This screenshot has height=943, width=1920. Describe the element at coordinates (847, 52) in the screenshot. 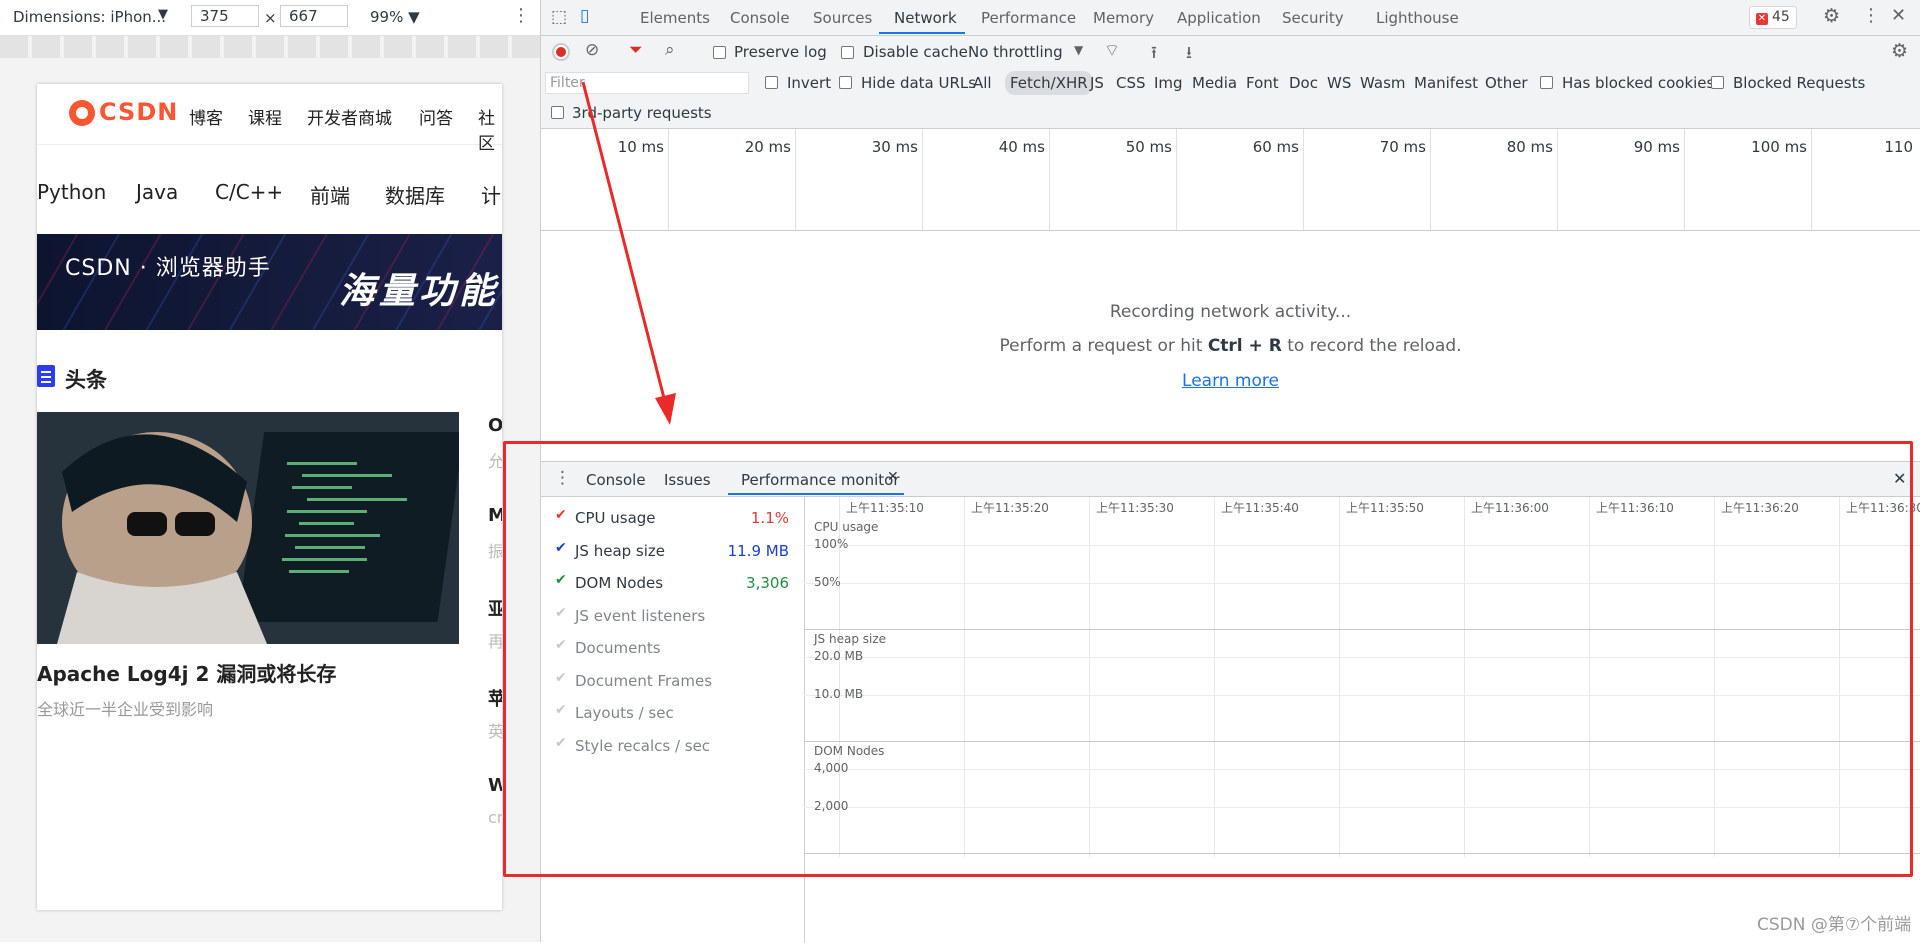

I see `disable-cache-checkbox` at that location.